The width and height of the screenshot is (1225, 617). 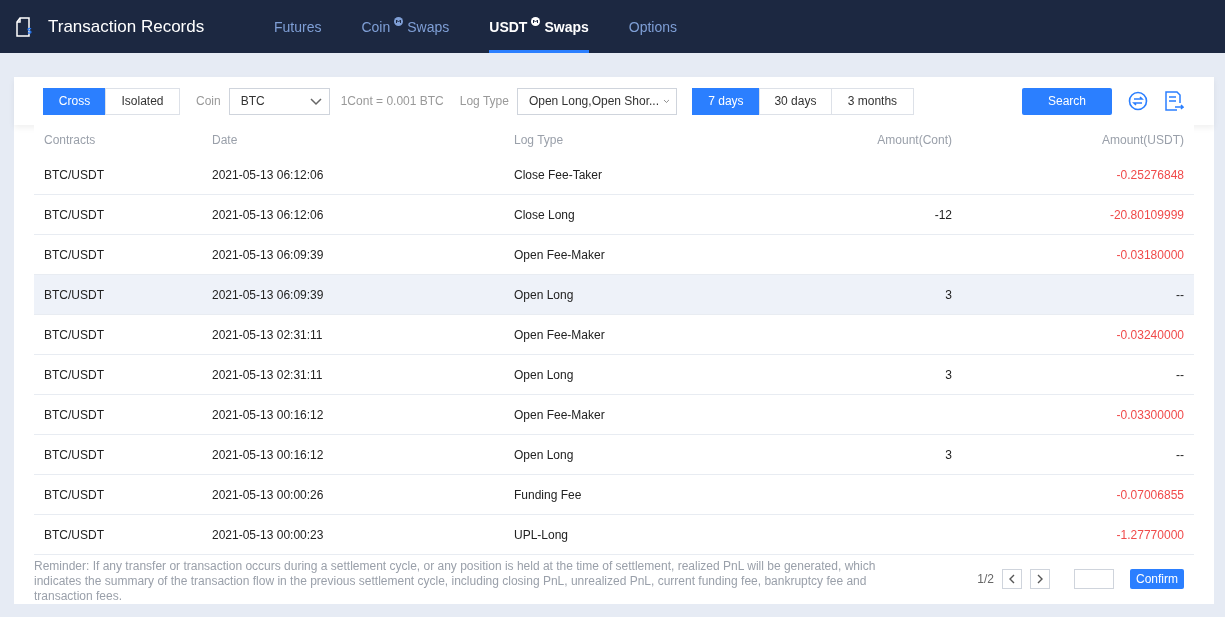 What do you see at coordinates (268, 494) in the screenshot?
I see `table-cell-text: 2021-05-13 00:00:26` at bounding box center [268, 494].